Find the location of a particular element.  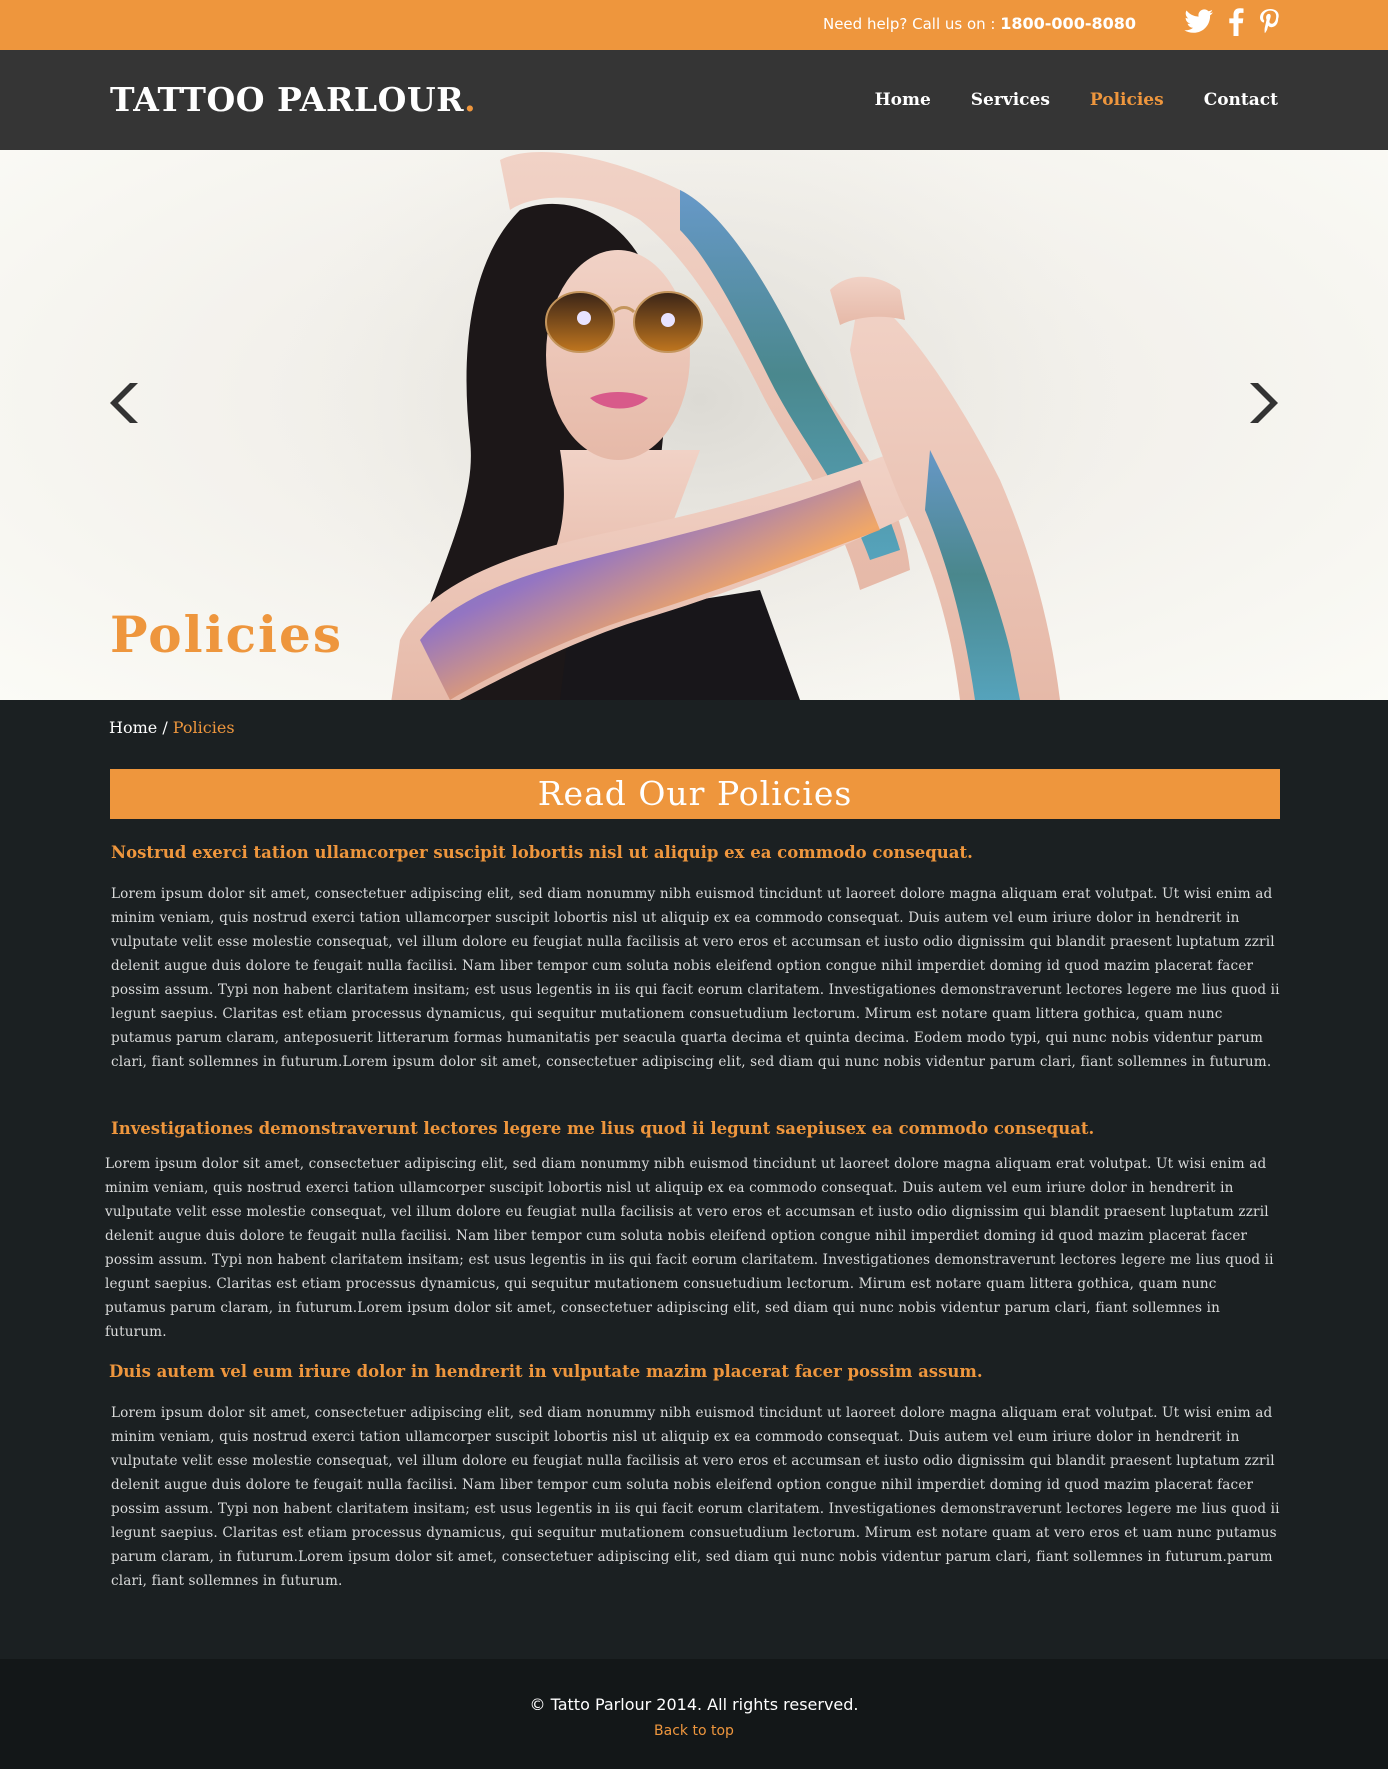

main-nav: Home Services Policies Contact is located at coordinates (1076, 100).